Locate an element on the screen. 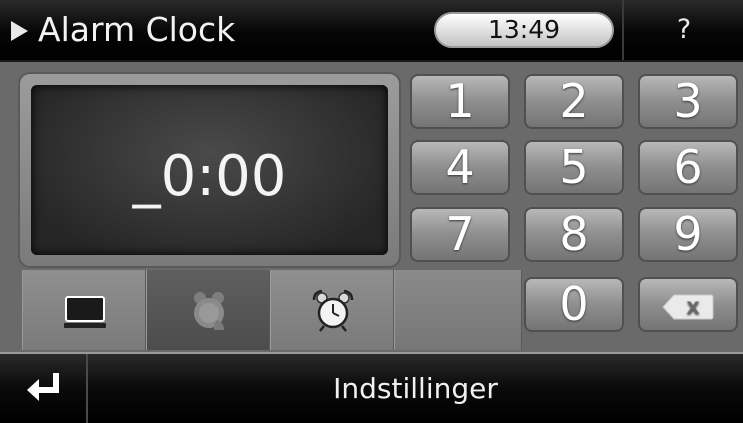 This screenshot has width=743, height=423. return-arrow-icon is located at coordinates (43, 387).